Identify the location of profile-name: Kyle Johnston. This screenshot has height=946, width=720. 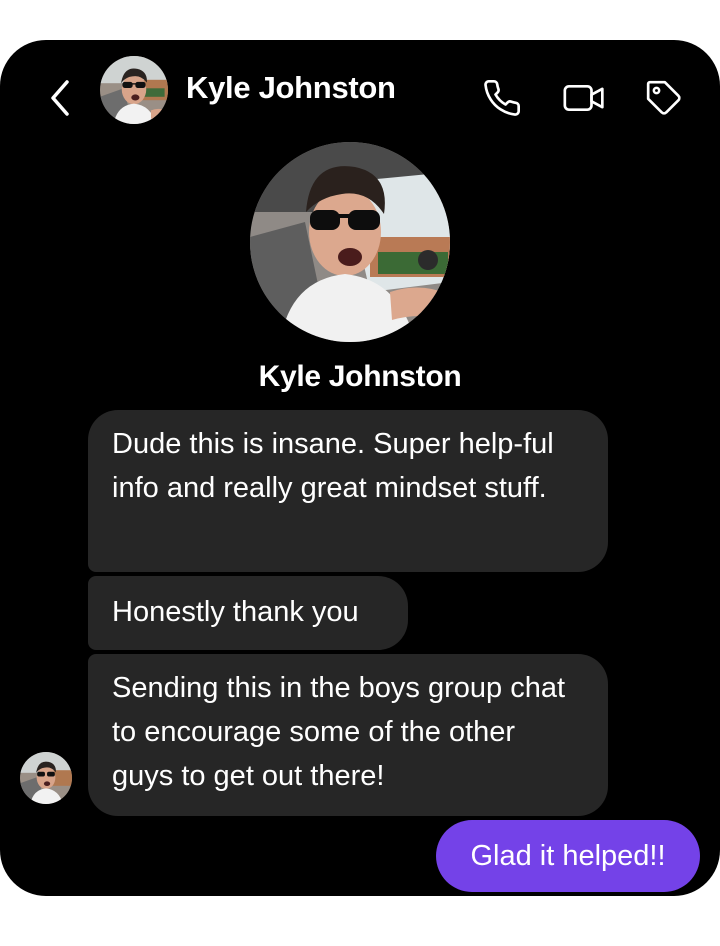
(360, 376).